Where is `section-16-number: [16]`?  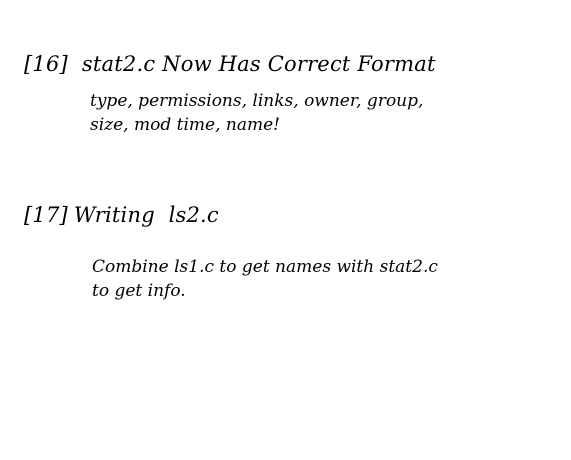
section-16-number: [16] is located at coordinates (46, 64).